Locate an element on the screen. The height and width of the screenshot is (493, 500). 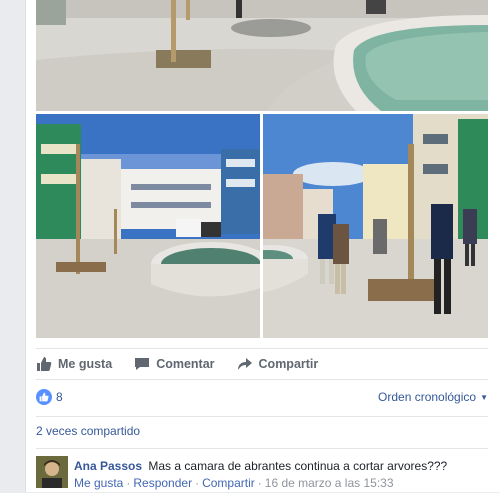
comment-reply-link: Responder is located at coordinates (162, 483).